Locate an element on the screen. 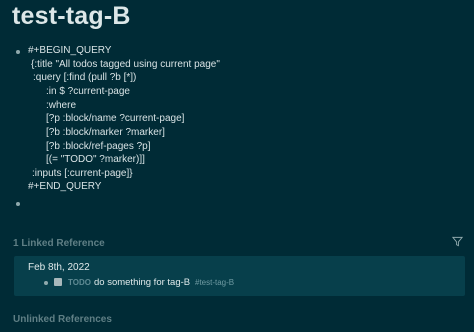  page-title: test-tag-B is located at coordinates (71, 16).